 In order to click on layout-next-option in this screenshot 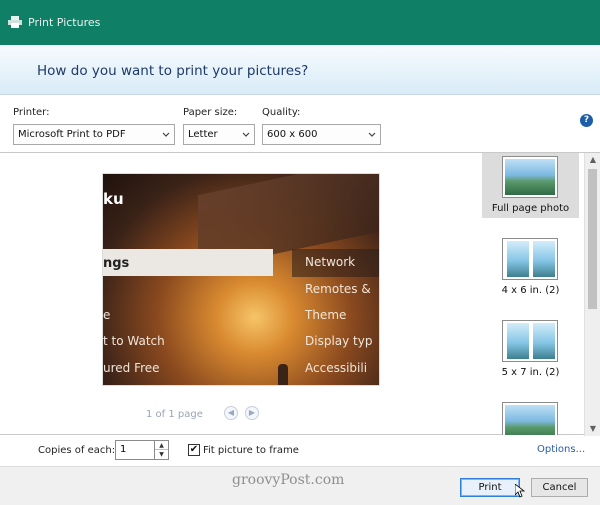, I will do `click(530, 417)`.